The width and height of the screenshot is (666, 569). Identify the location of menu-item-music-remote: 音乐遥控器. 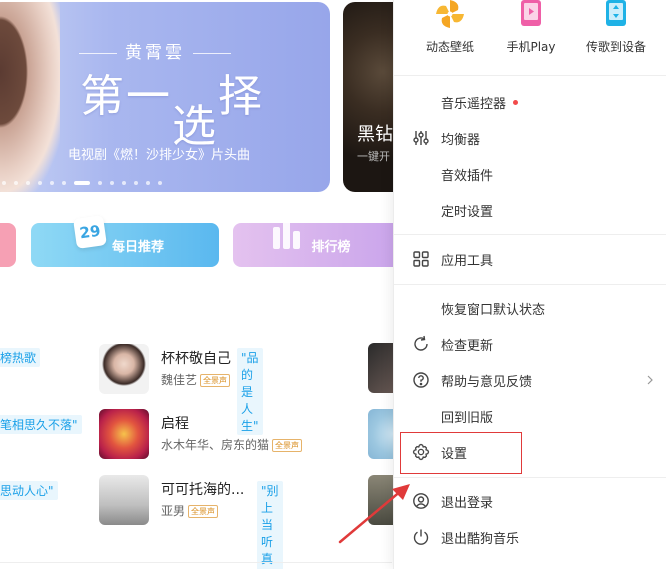
(530, 102).